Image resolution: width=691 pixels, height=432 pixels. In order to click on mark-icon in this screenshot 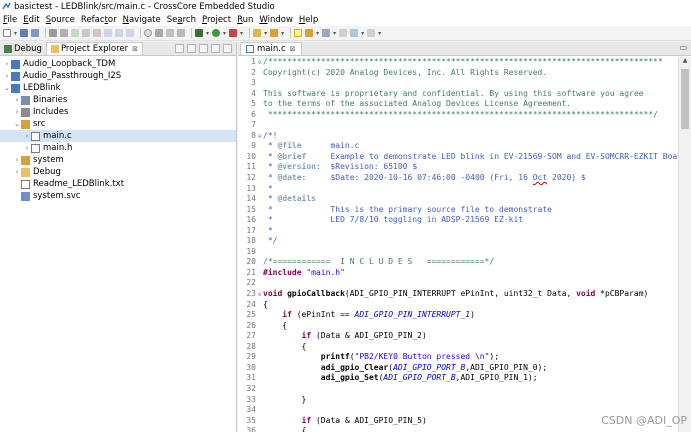, I will do `click(309, 33)`.